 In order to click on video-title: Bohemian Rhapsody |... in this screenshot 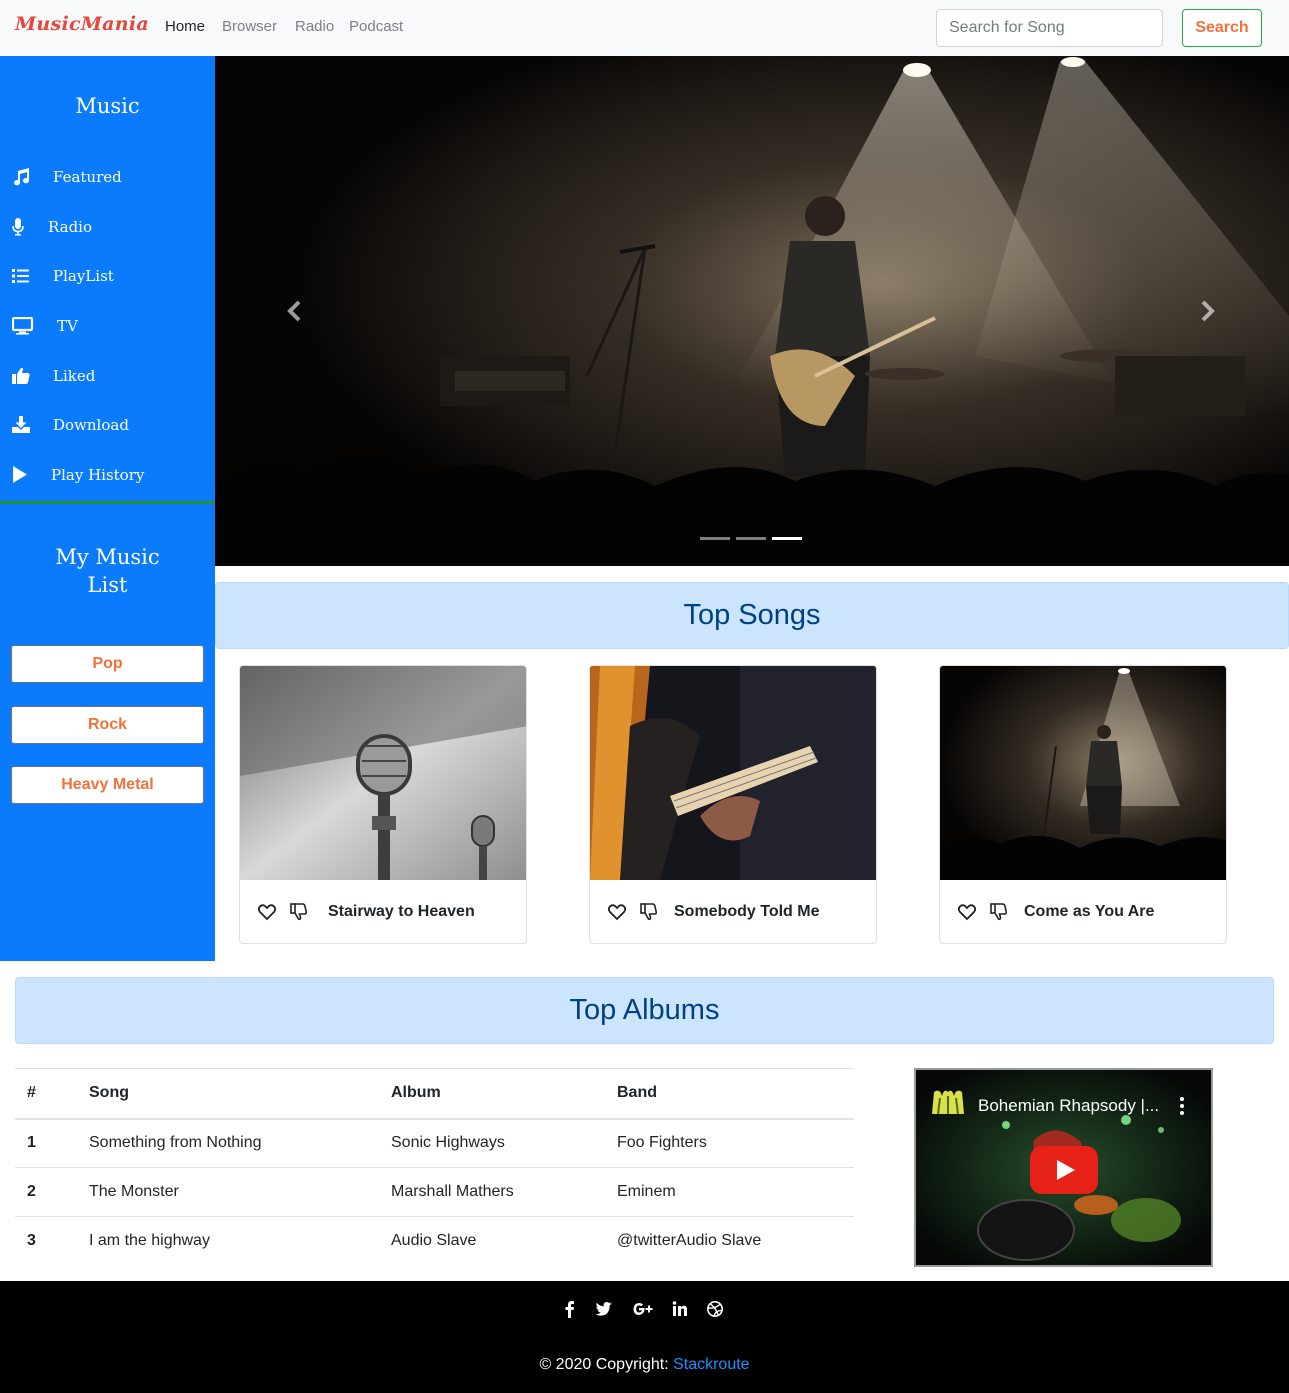, I will do `click(1068, 1106)`.